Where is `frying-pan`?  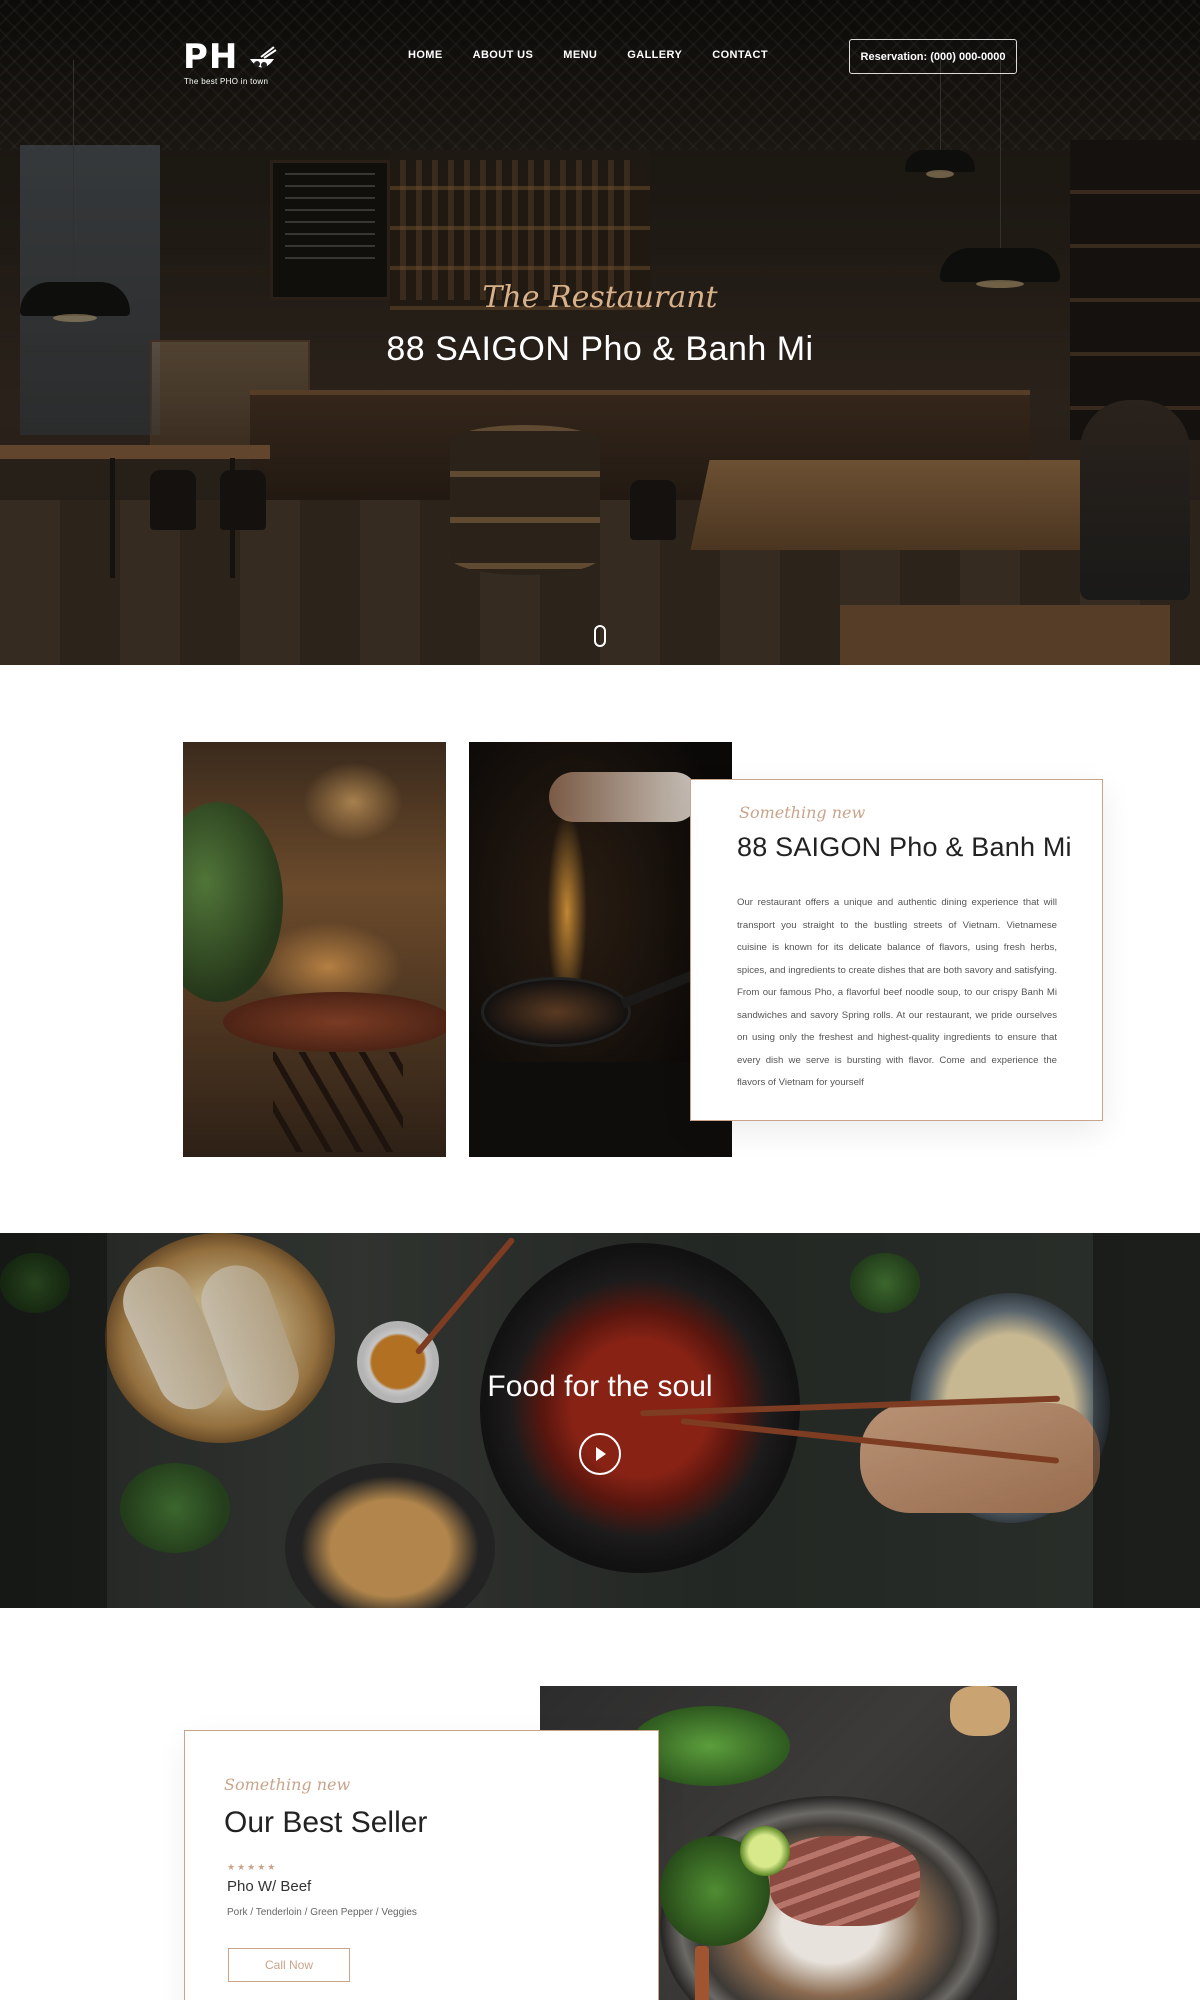
frying-pan is located at coordinates (556, 1012).